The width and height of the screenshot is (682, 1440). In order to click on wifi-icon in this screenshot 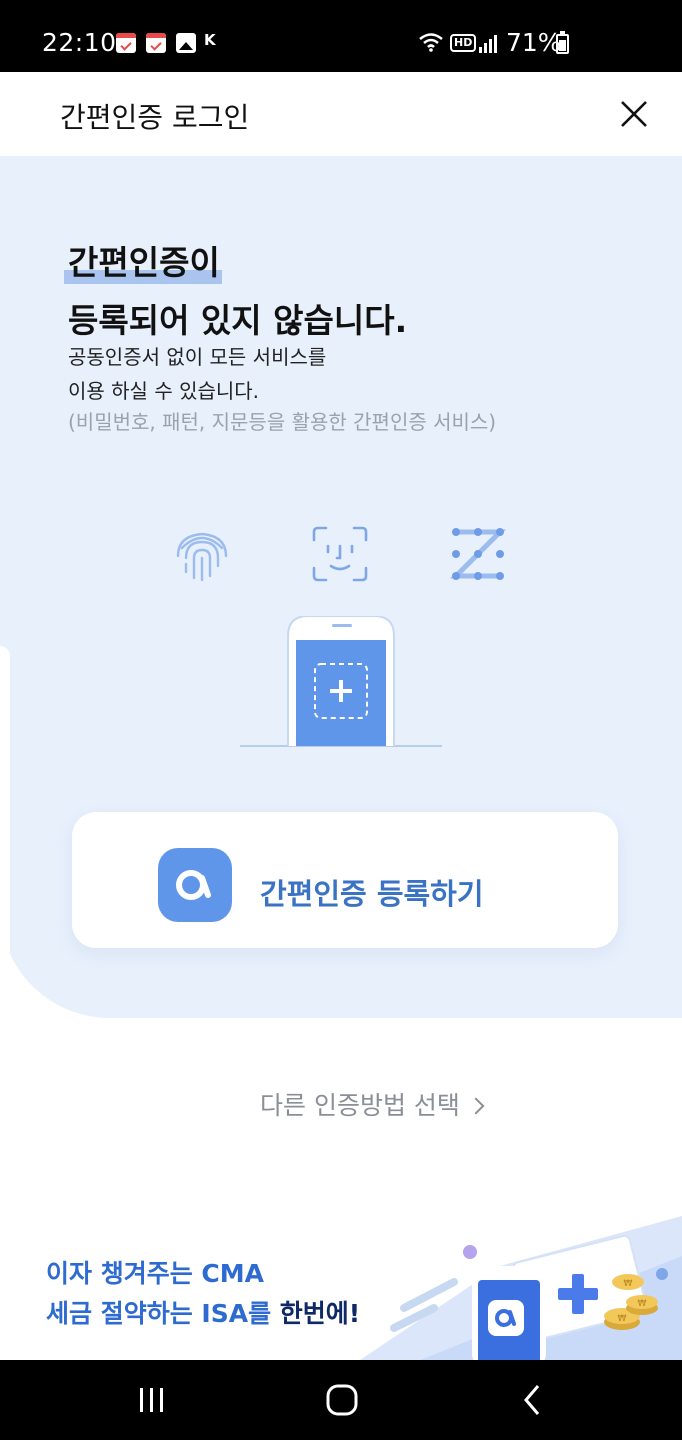, I will do `click(431, 42)`.